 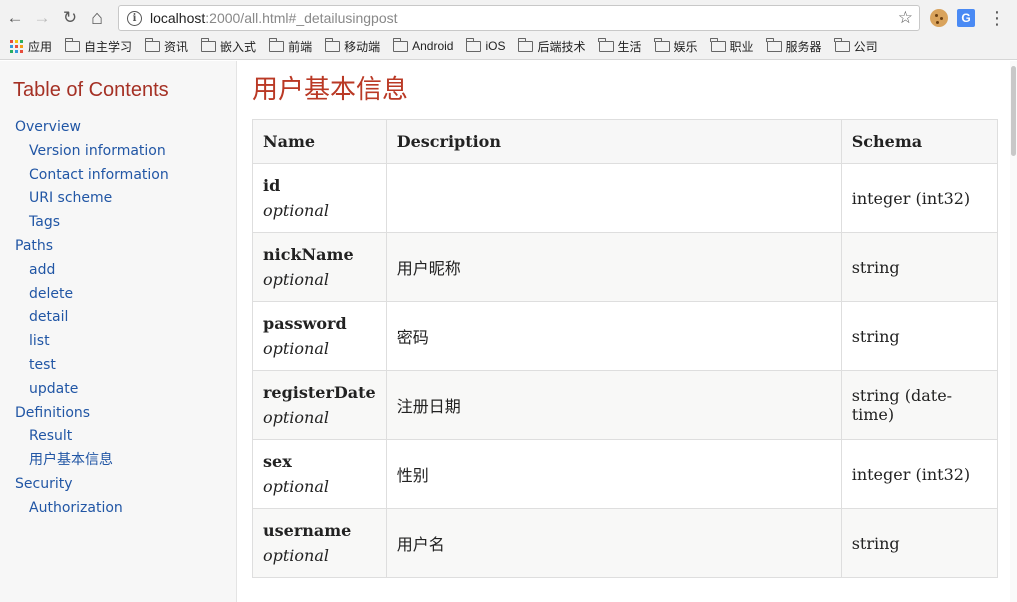 I want to click on bookmark-item: 生活, so click(x=620, y=46).